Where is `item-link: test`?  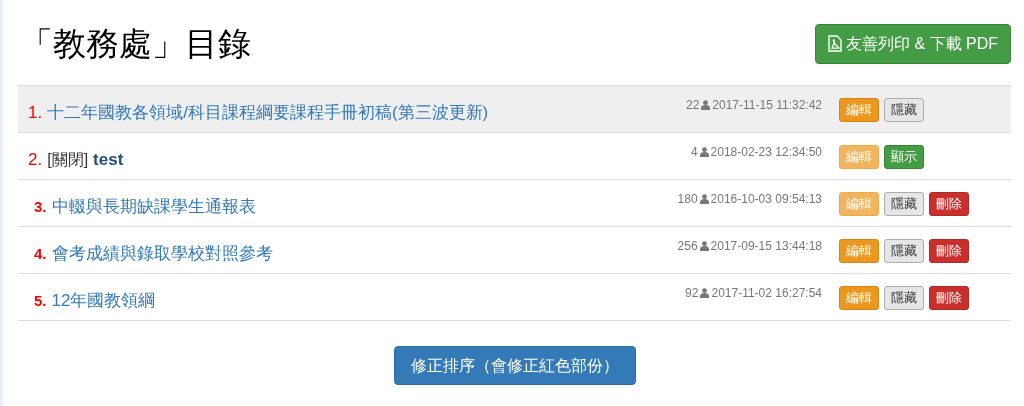
item-link: test is located at coordinates (108, 160).